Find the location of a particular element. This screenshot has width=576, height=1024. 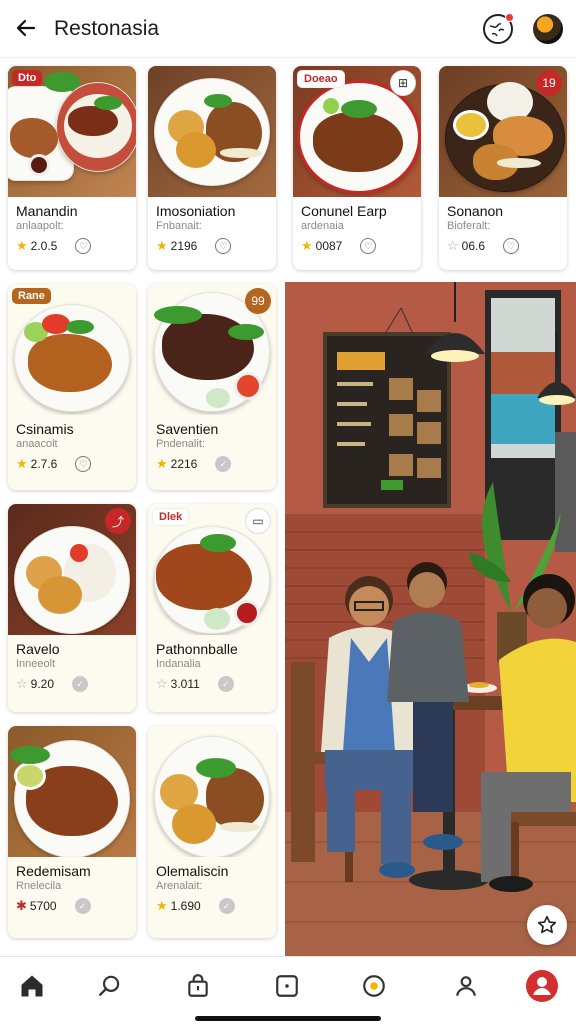

rating-value: 5700 is located at coordinates (43, 906).